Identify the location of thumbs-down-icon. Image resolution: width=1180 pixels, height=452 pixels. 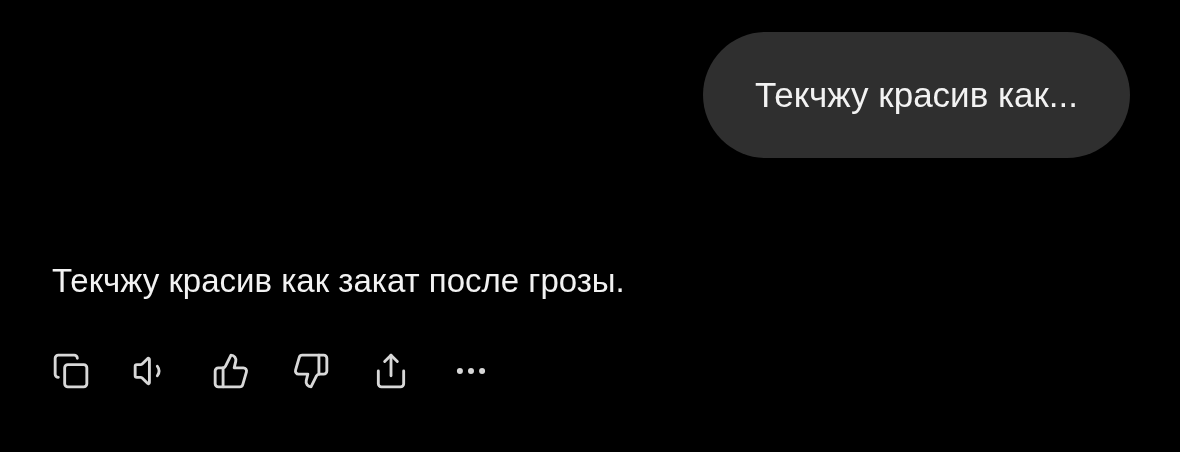
(311, 371).